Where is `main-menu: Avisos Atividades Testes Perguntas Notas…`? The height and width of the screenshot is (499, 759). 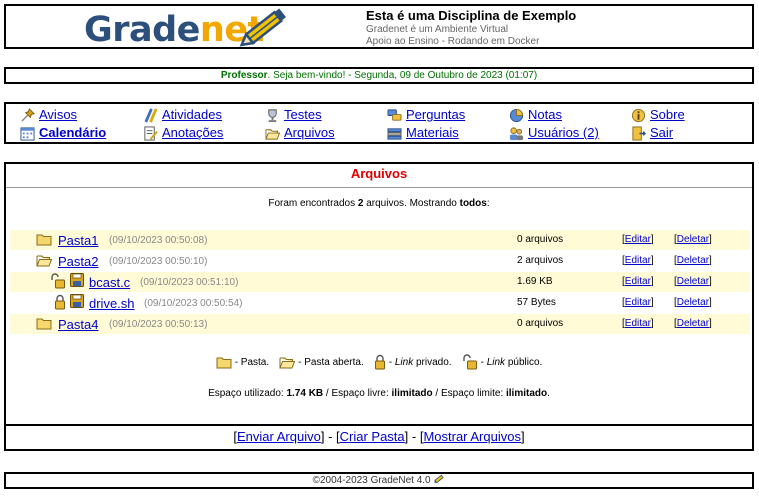
main-menu: Avisos Atividades Testes Perguntas Notas… is located at coordinates (379, 123).